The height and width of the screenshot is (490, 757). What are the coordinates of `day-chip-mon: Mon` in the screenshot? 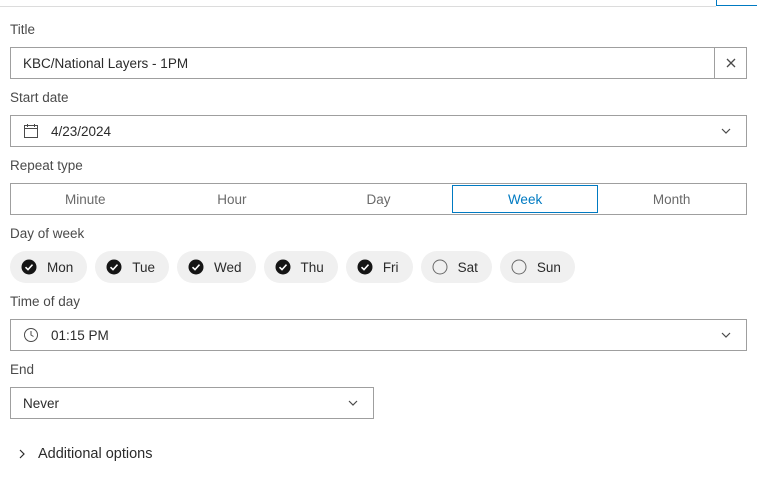 It's located at (49, 267).